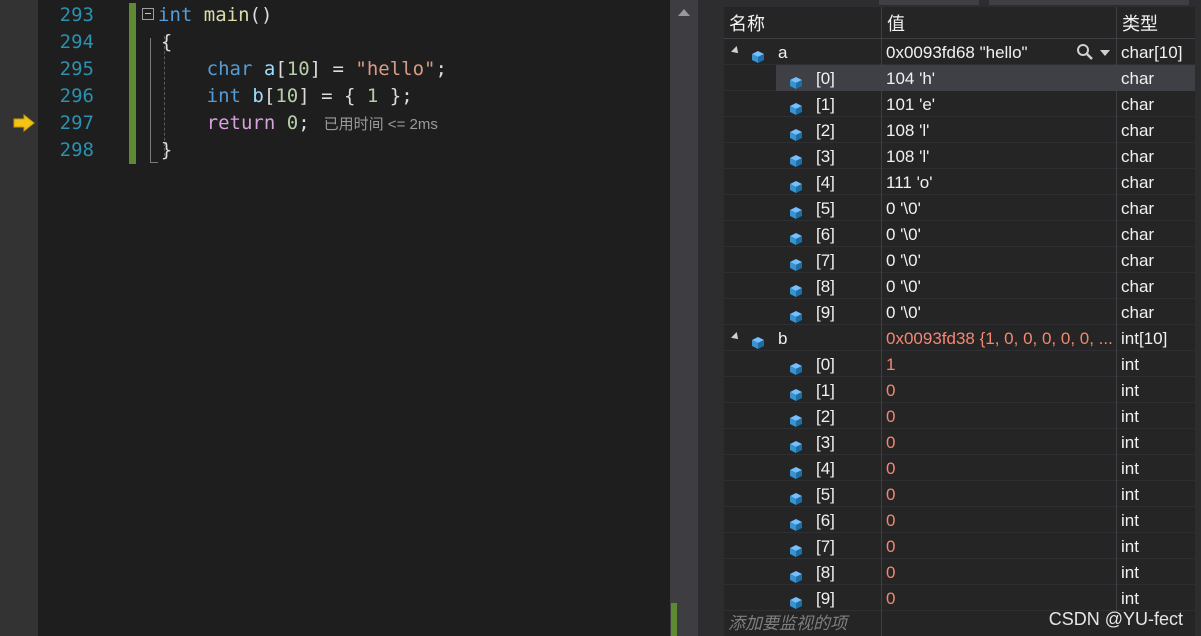 The width and height of the screenshot is (1201, 636). I want to click on watch-child-row: [1] 0 int, so click(959, 390).